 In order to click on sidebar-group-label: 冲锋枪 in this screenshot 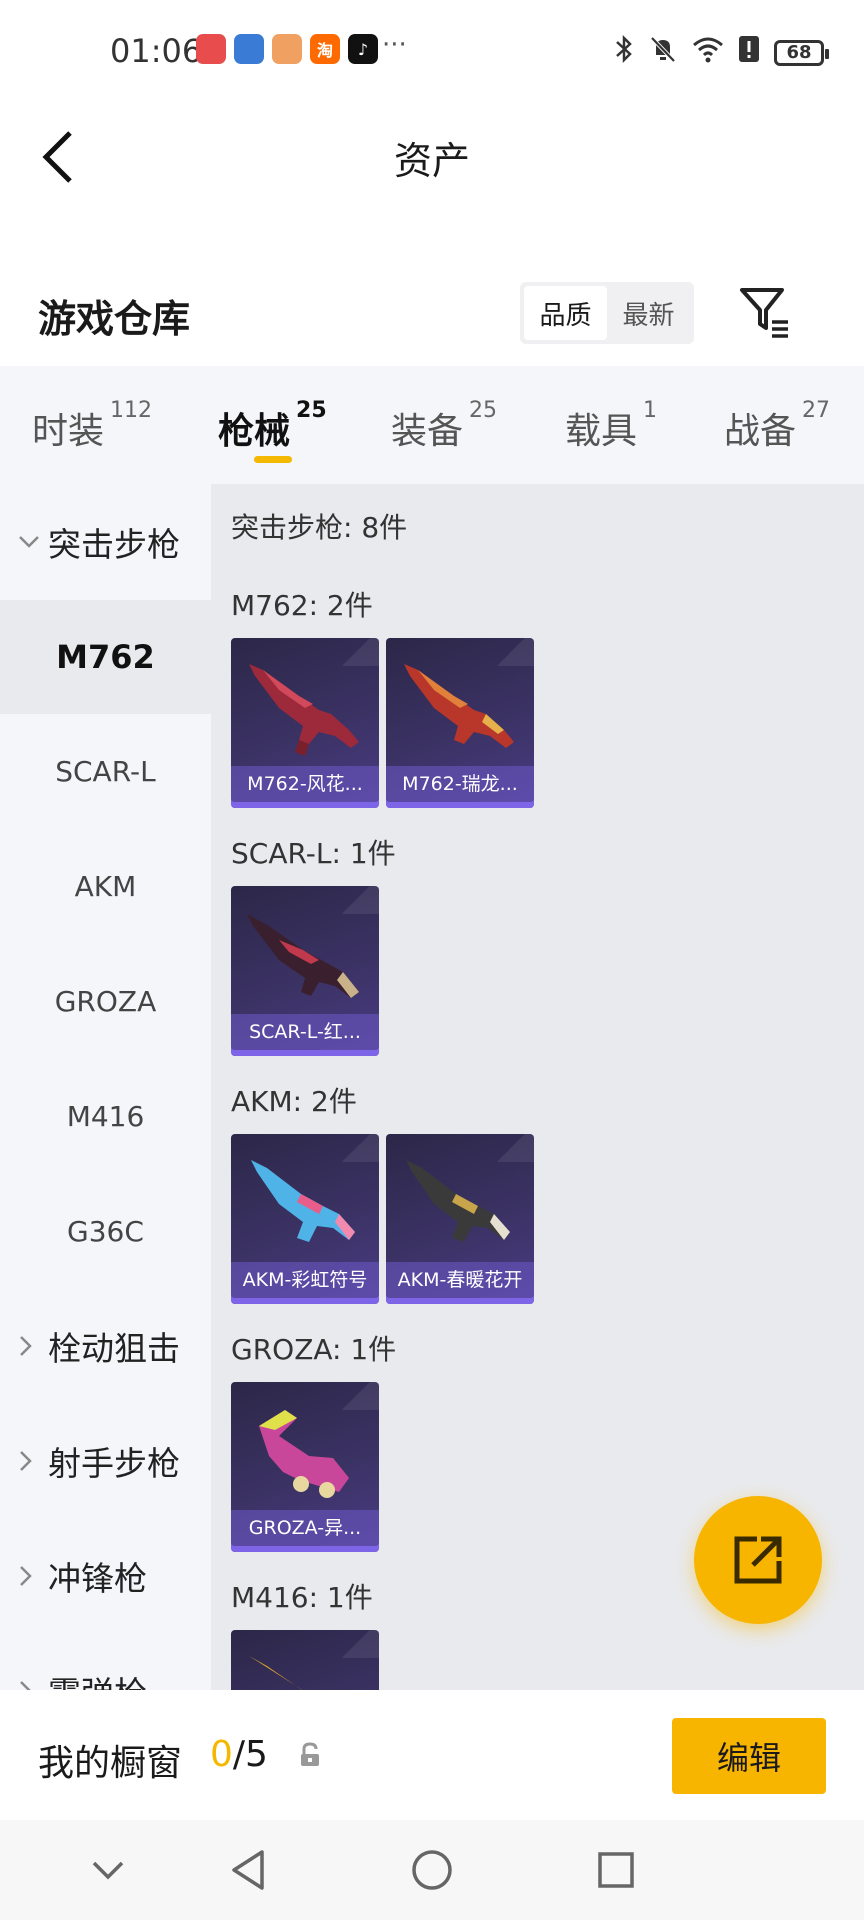, I will do `click(97, 1578)`.